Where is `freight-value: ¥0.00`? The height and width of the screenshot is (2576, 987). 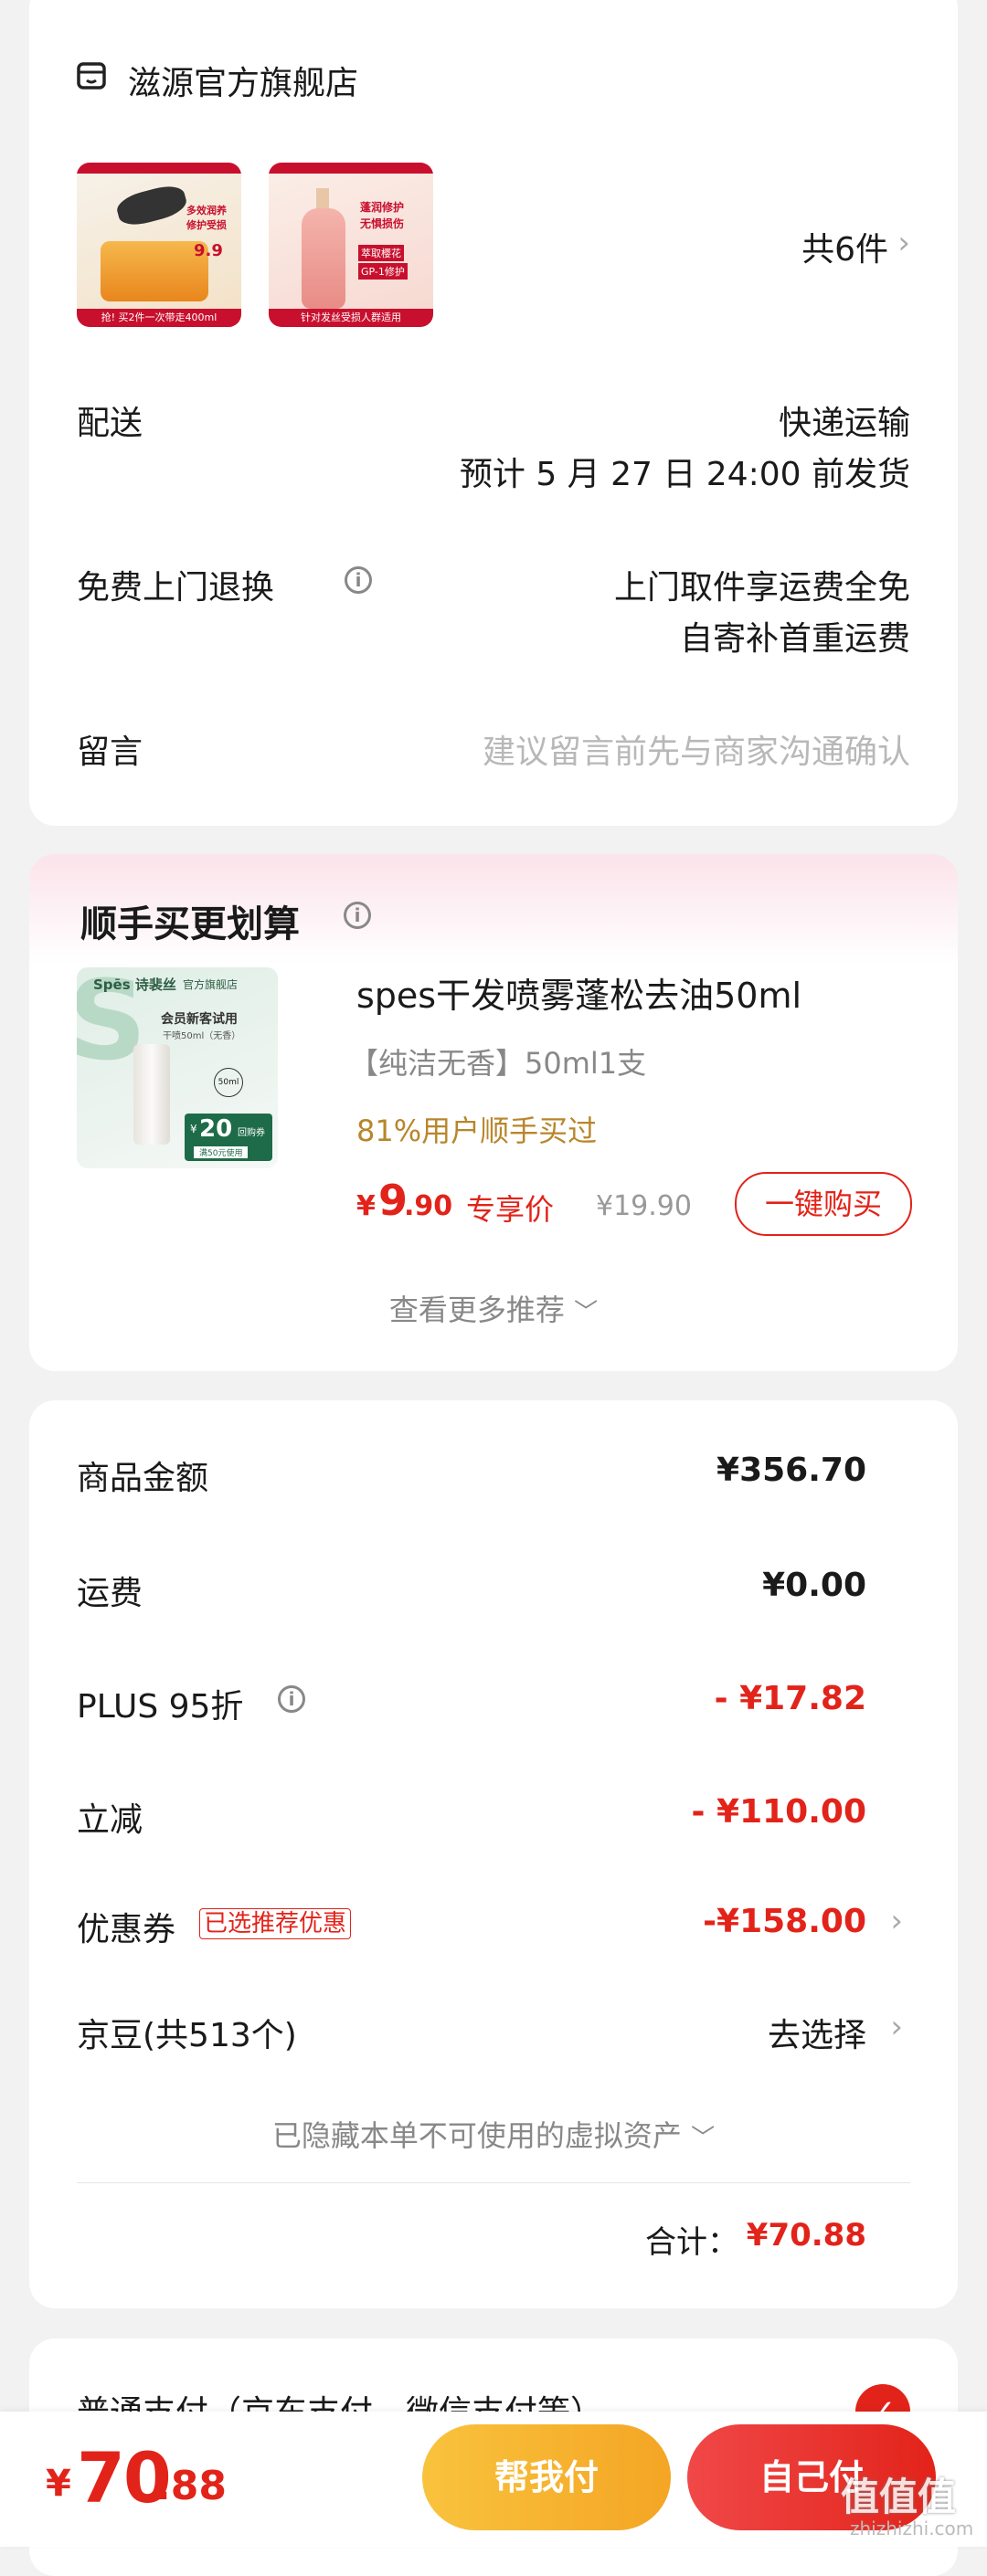 freight-value: ¥0.00 is located at coordinates (814, 1585).